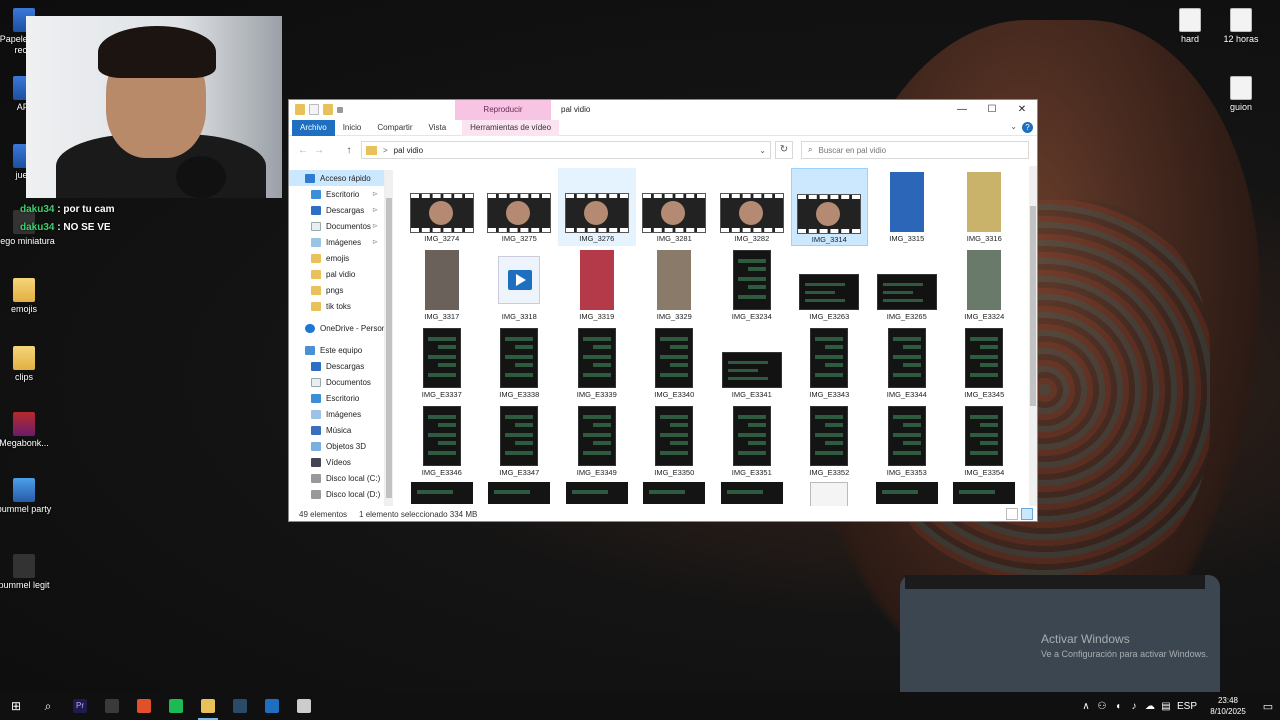  I want to click on nav-item: Música, so click(336, 430).